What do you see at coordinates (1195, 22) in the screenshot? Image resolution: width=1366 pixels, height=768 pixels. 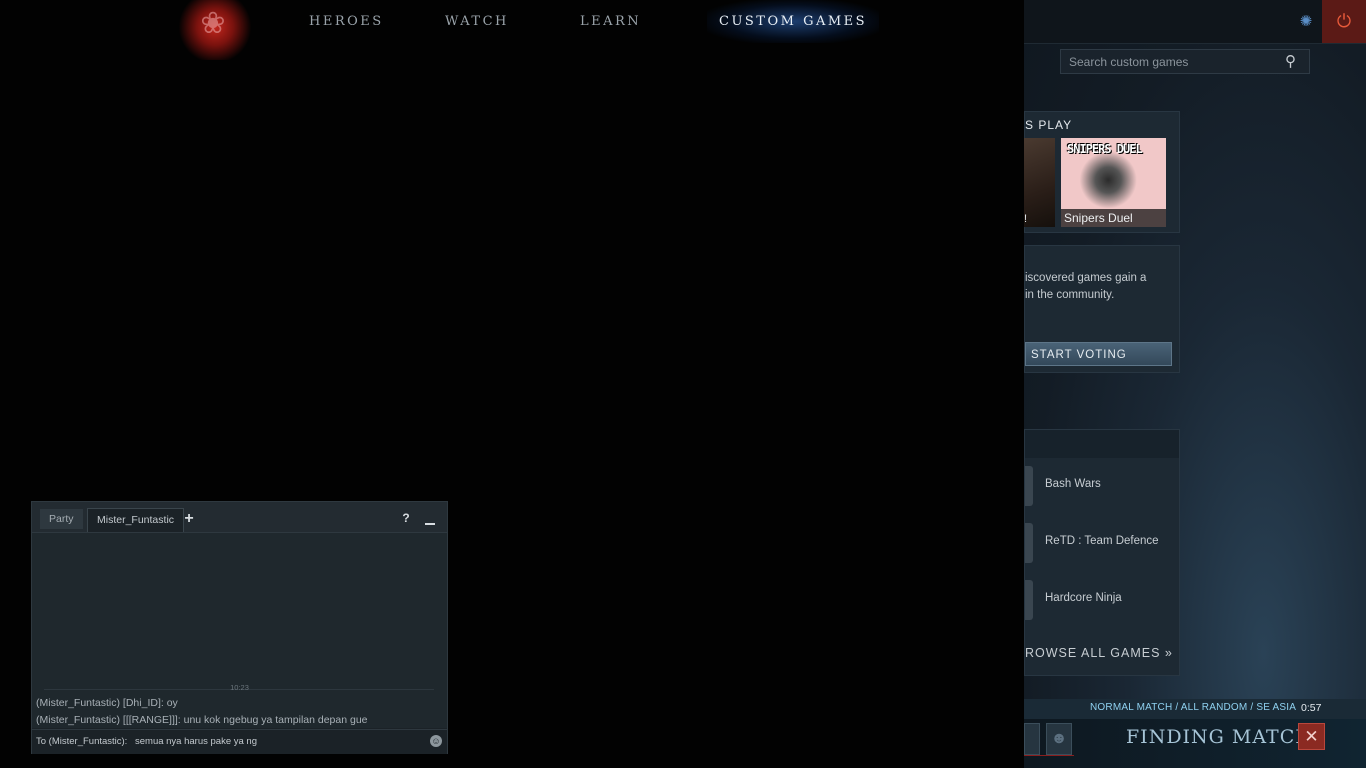 I see `top-bar-right` at bounding box center [1195, 22].